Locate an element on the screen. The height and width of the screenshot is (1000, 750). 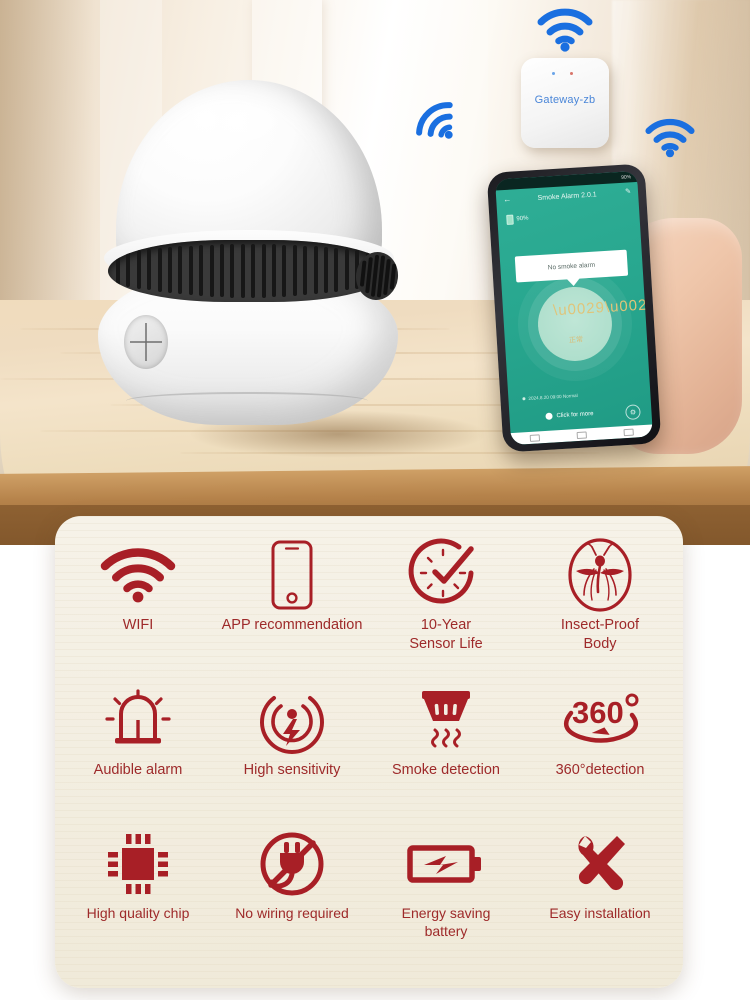
chip-icon is located at coordinates (138, 864).